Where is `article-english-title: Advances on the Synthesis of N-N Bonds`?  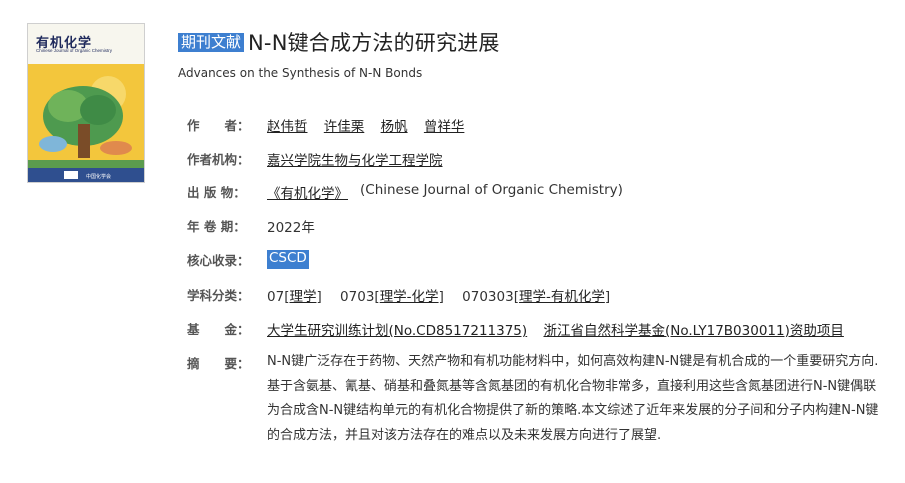
article-english-title: Advances on the Synthesis of N-N Bonds is located at coordinates (300, 73).